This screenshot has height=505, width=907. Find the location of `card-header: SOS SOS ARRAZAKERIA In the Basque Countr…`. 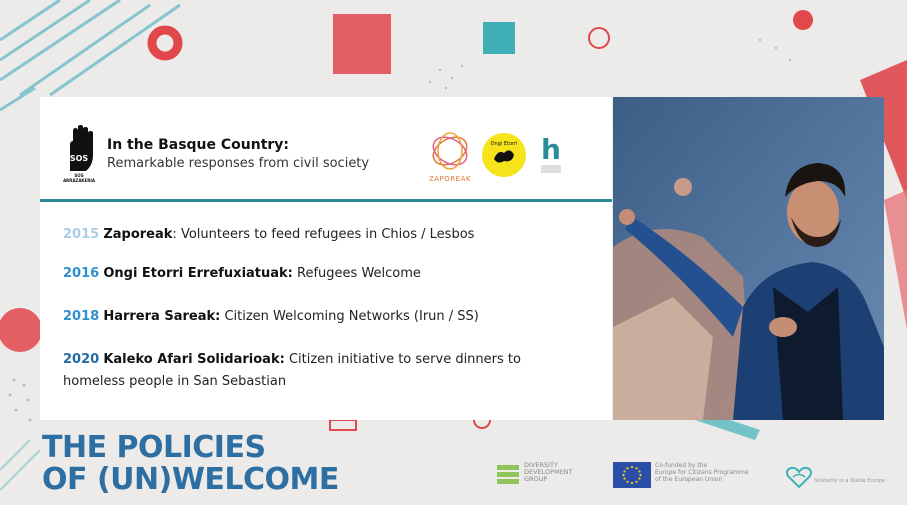

card-header: SOS SOS ARRAZAKERIA In the Basque Countr… is located at coordinates (326, 148).